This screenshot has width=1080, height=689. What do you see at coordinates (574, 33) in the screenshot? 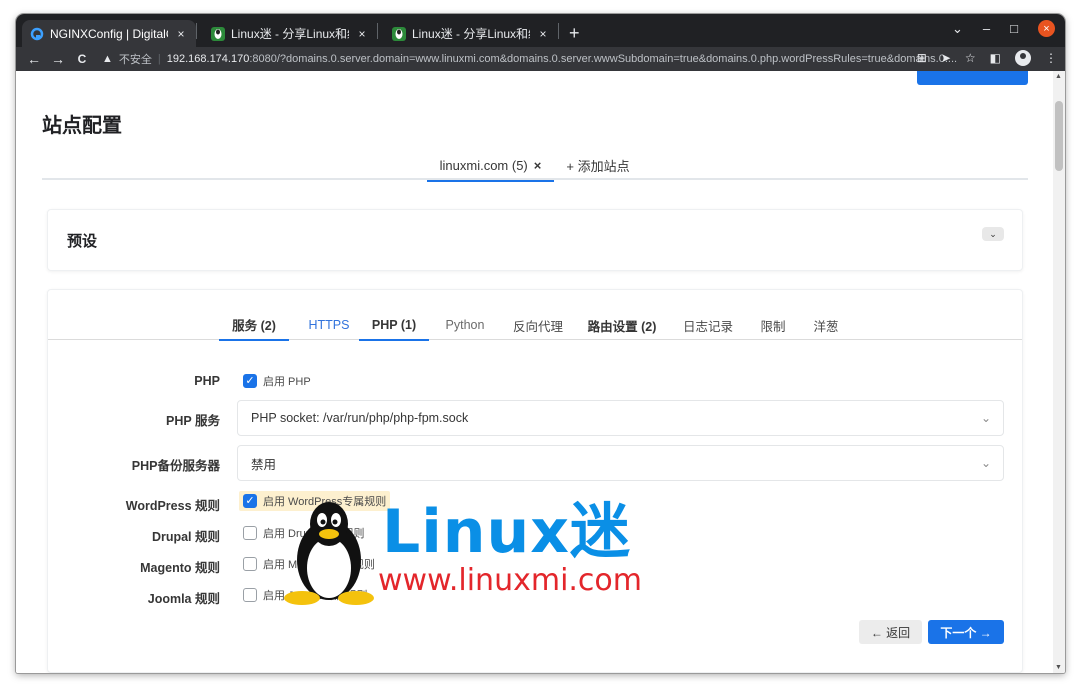
I see `new-tab-button: +` at bounding box center [574, 33].